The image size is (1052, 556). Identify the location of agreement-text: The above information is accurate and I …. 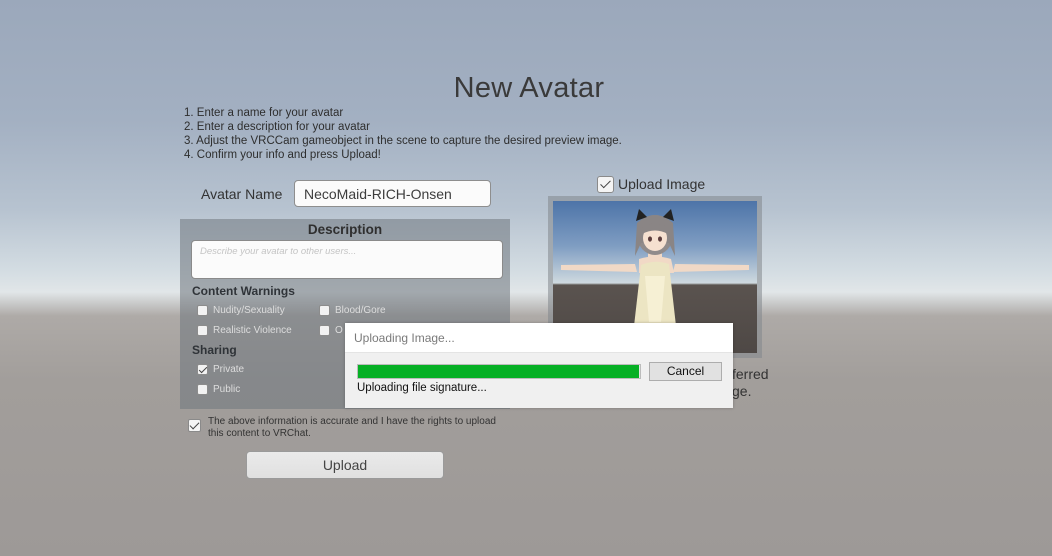
(352, 427).